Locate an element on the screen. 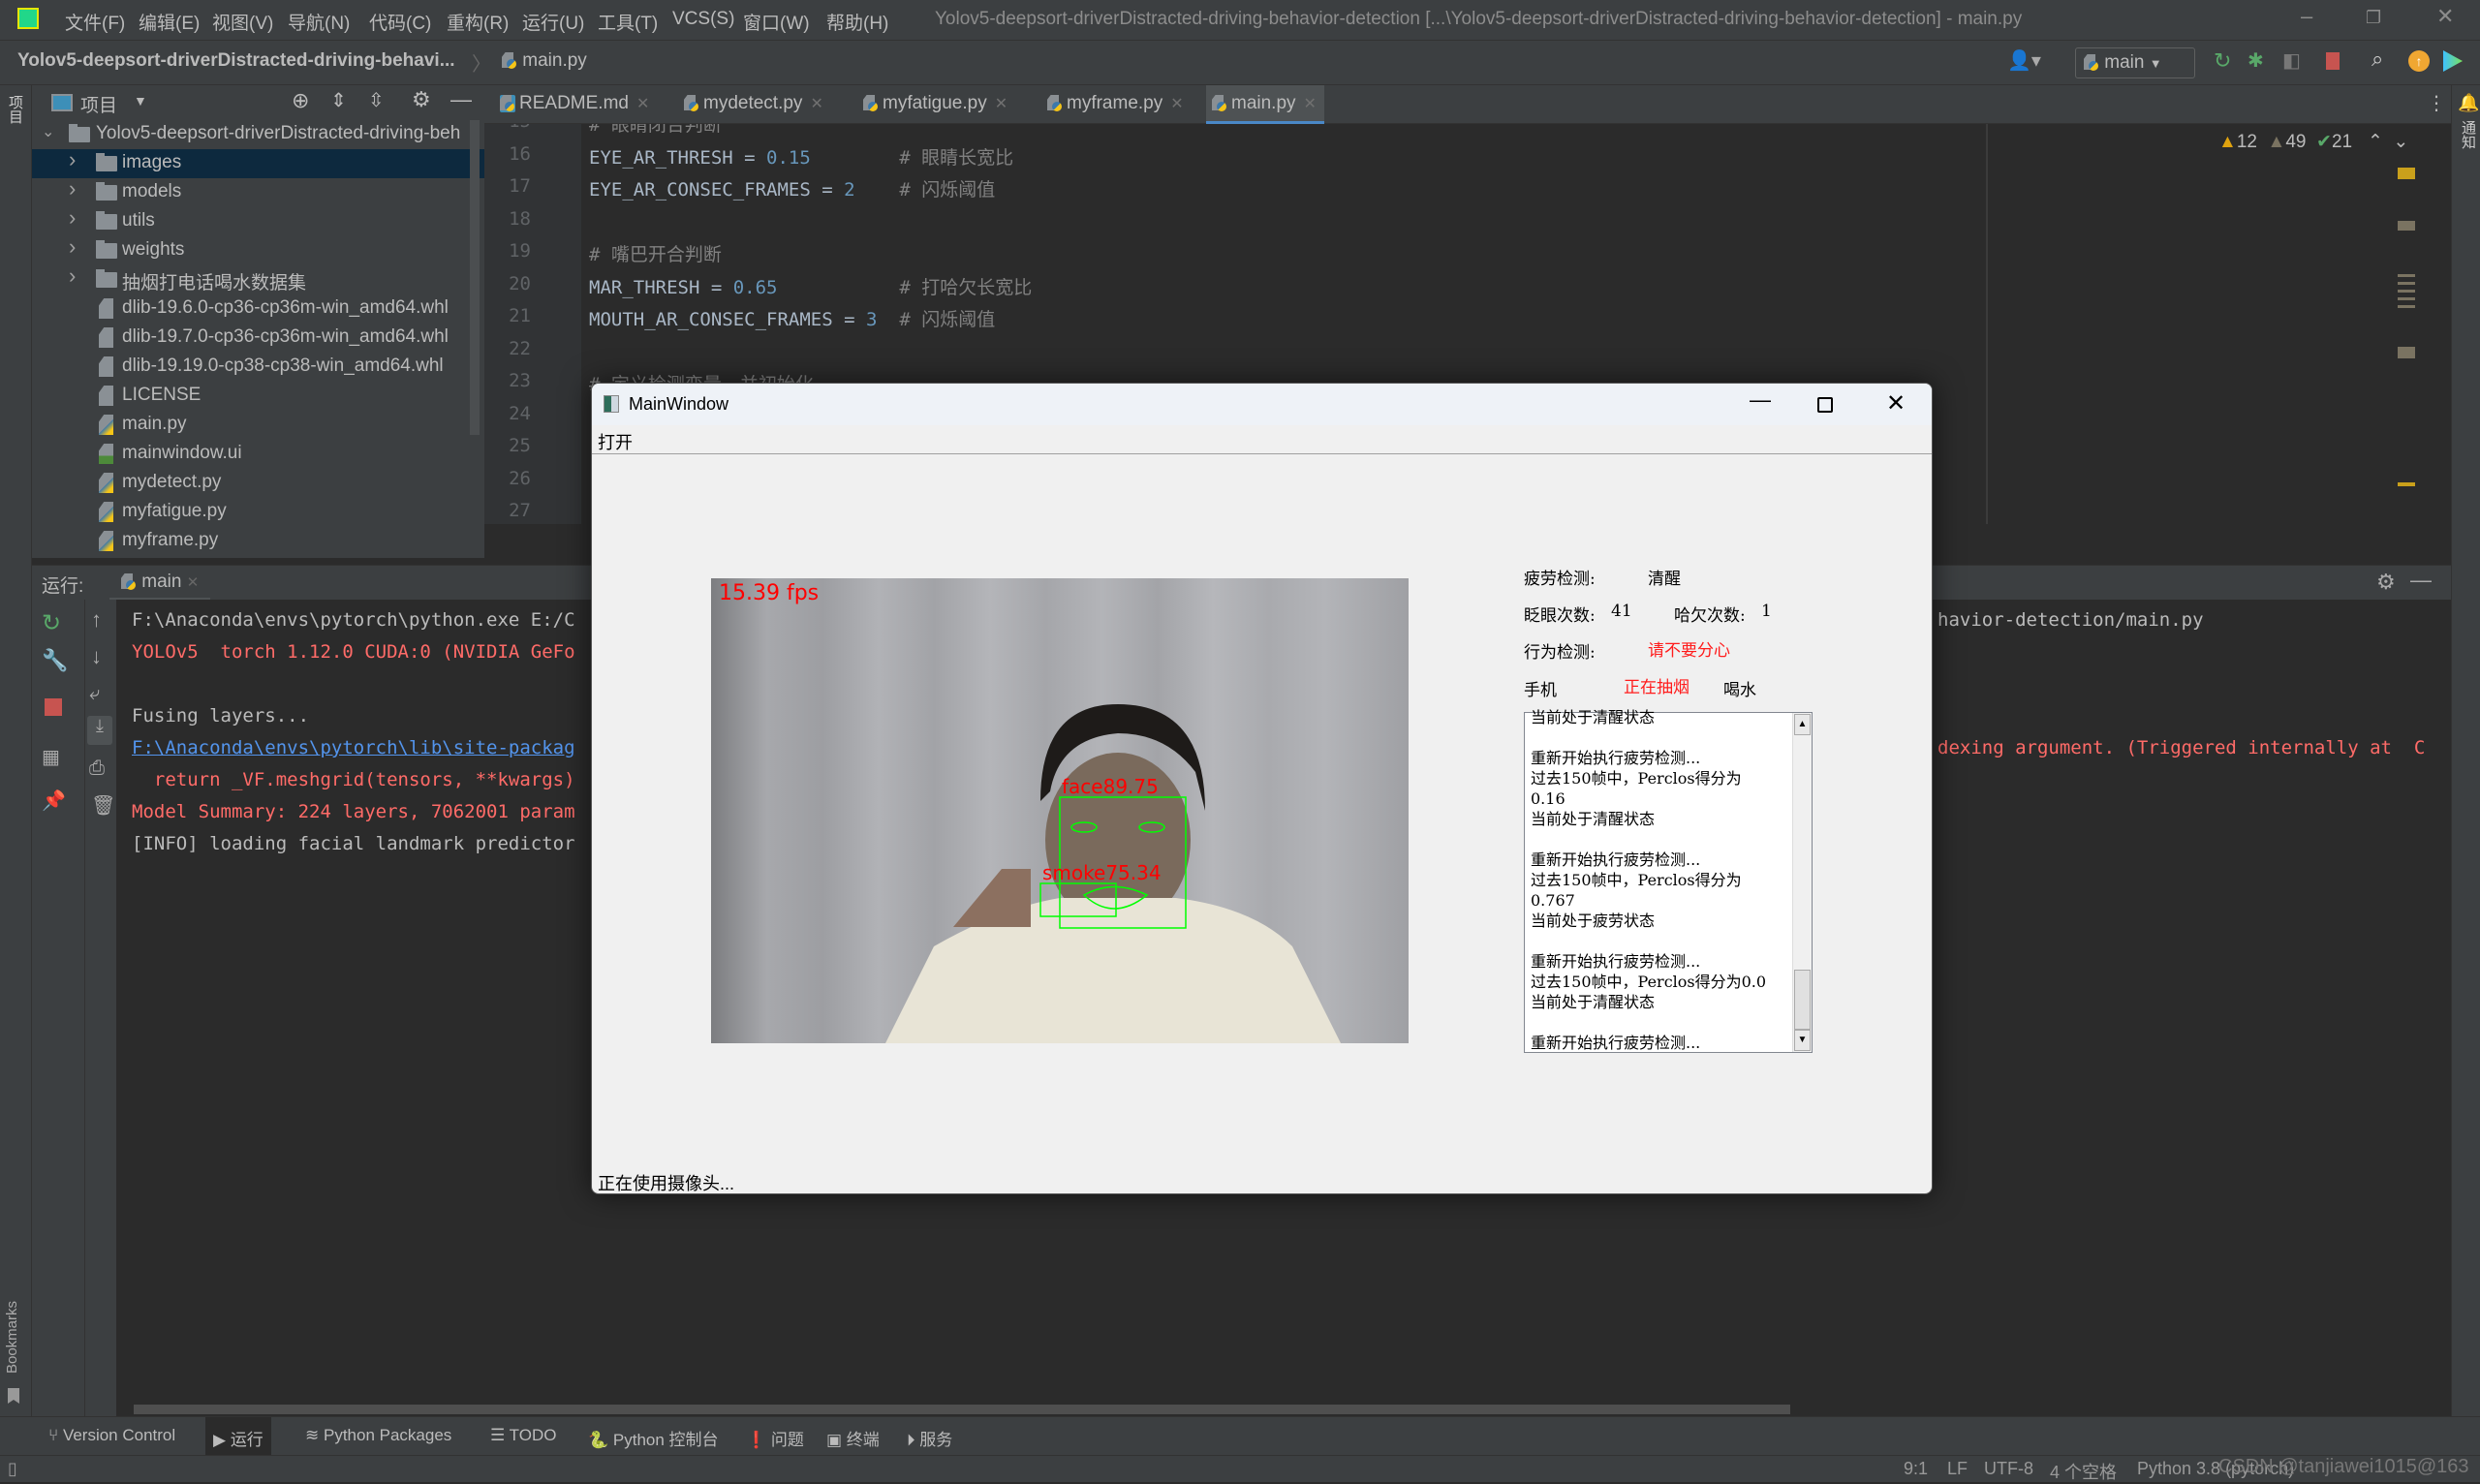 The width and height of the screenshot is (2480, 1484). project-tool-button: 项目 is located at coordinates (15, 109).